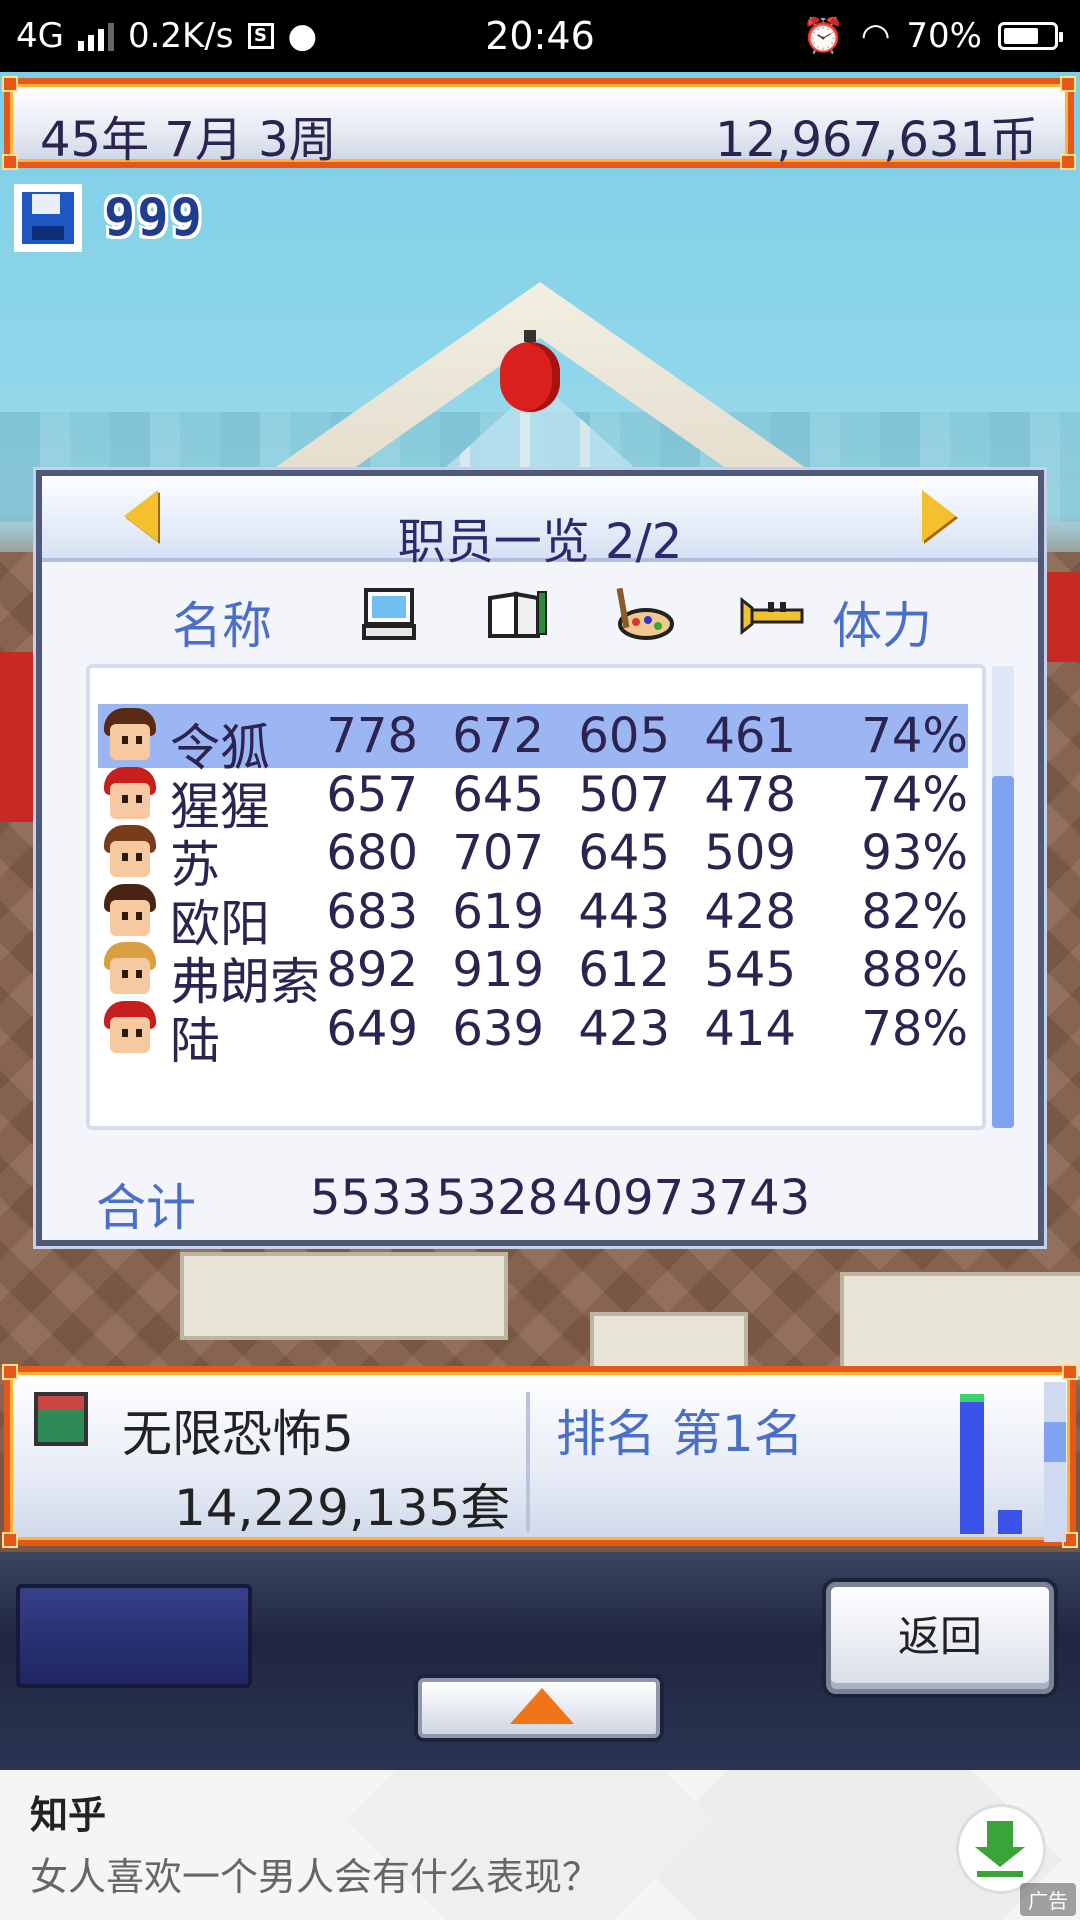  I want to click on total-scenario: 5328, so click(497, 1198).